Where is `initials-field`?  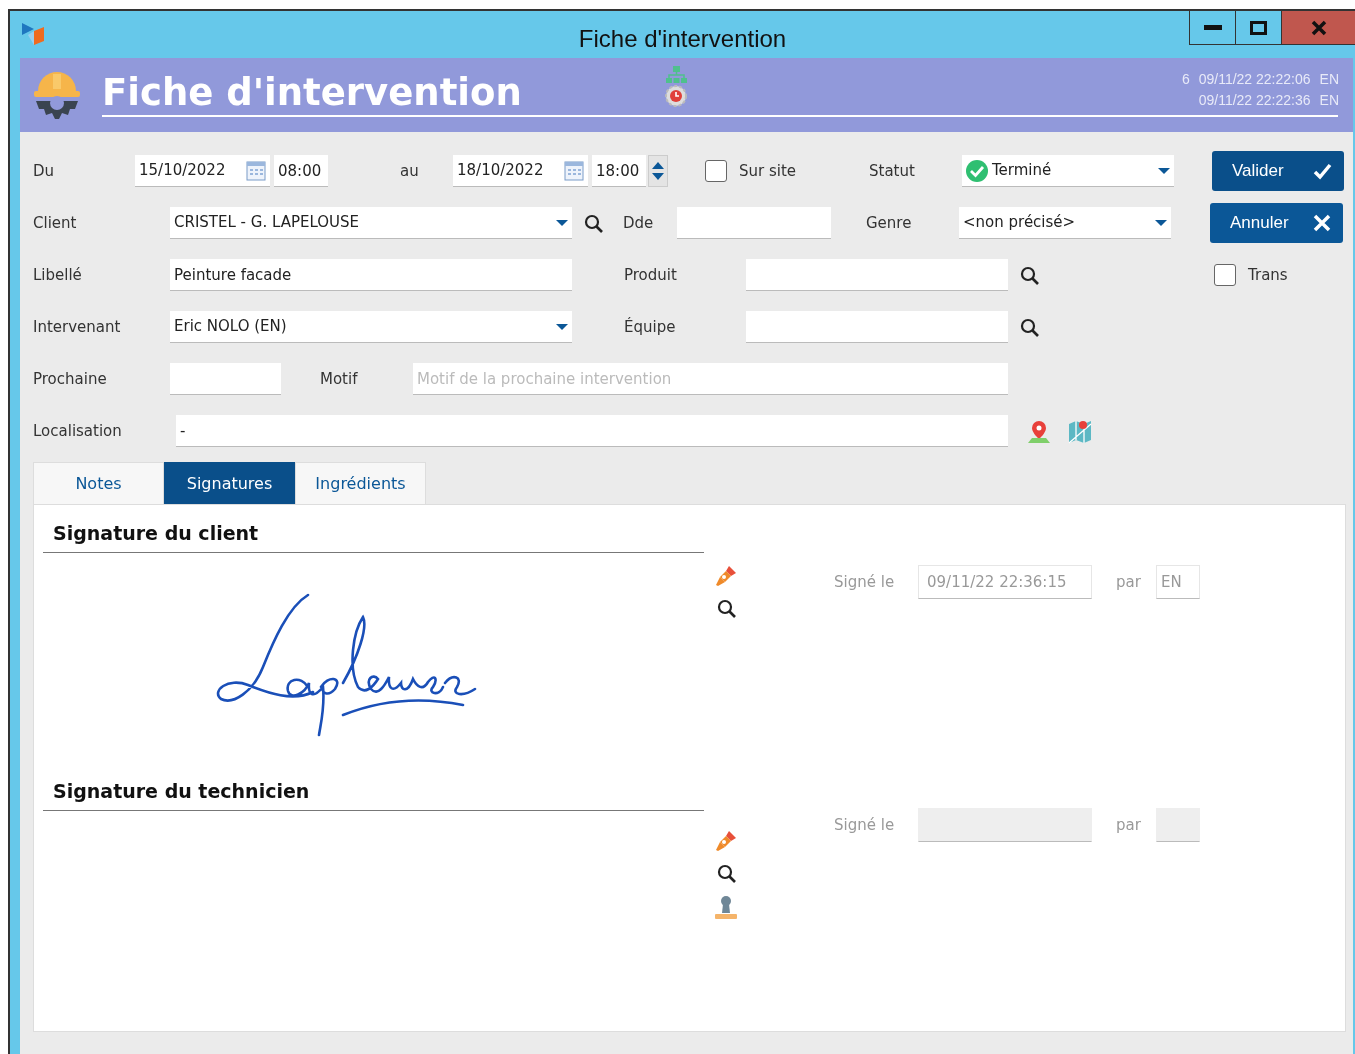
initials-field is located at coordinates (1178, 825).